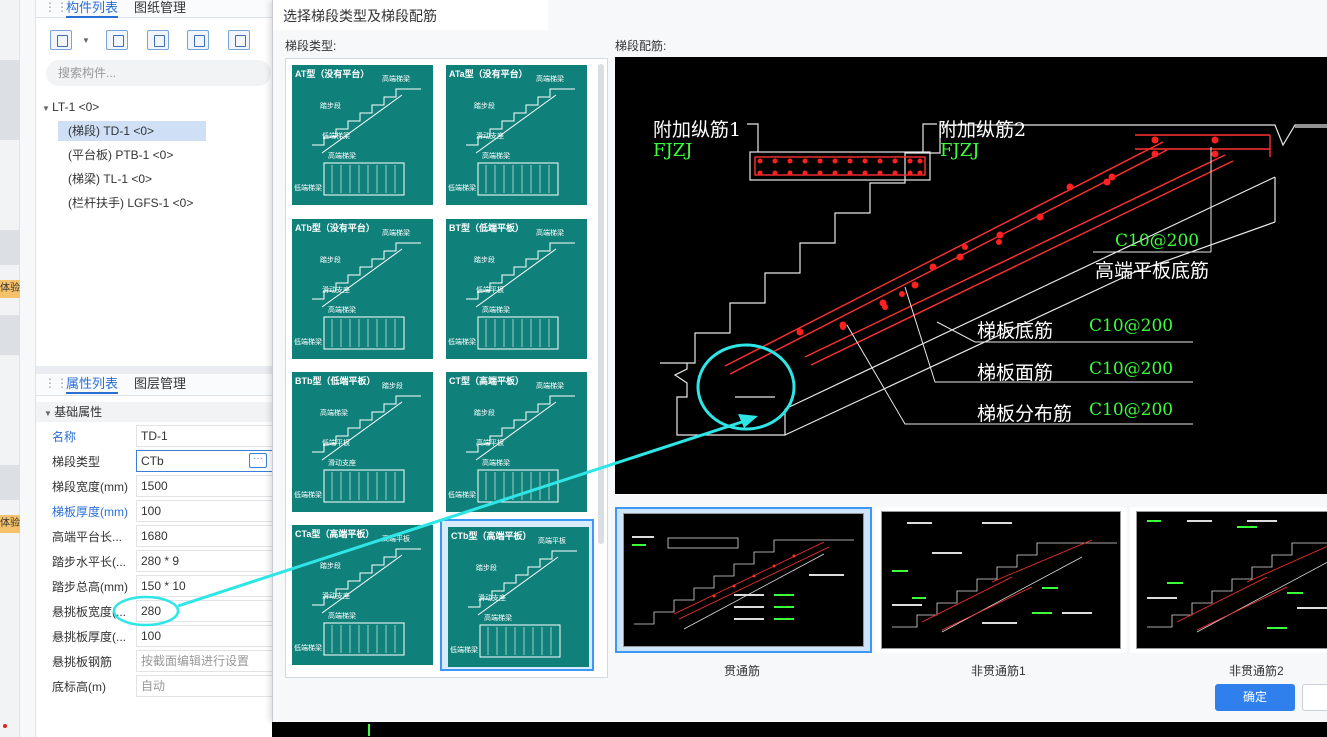 Image resolution: width=1327 pixels, height=737 pixels. Describe the element at coordinates (1255, 697) in the screenshot. I see `ok-button: 确定` at that location.